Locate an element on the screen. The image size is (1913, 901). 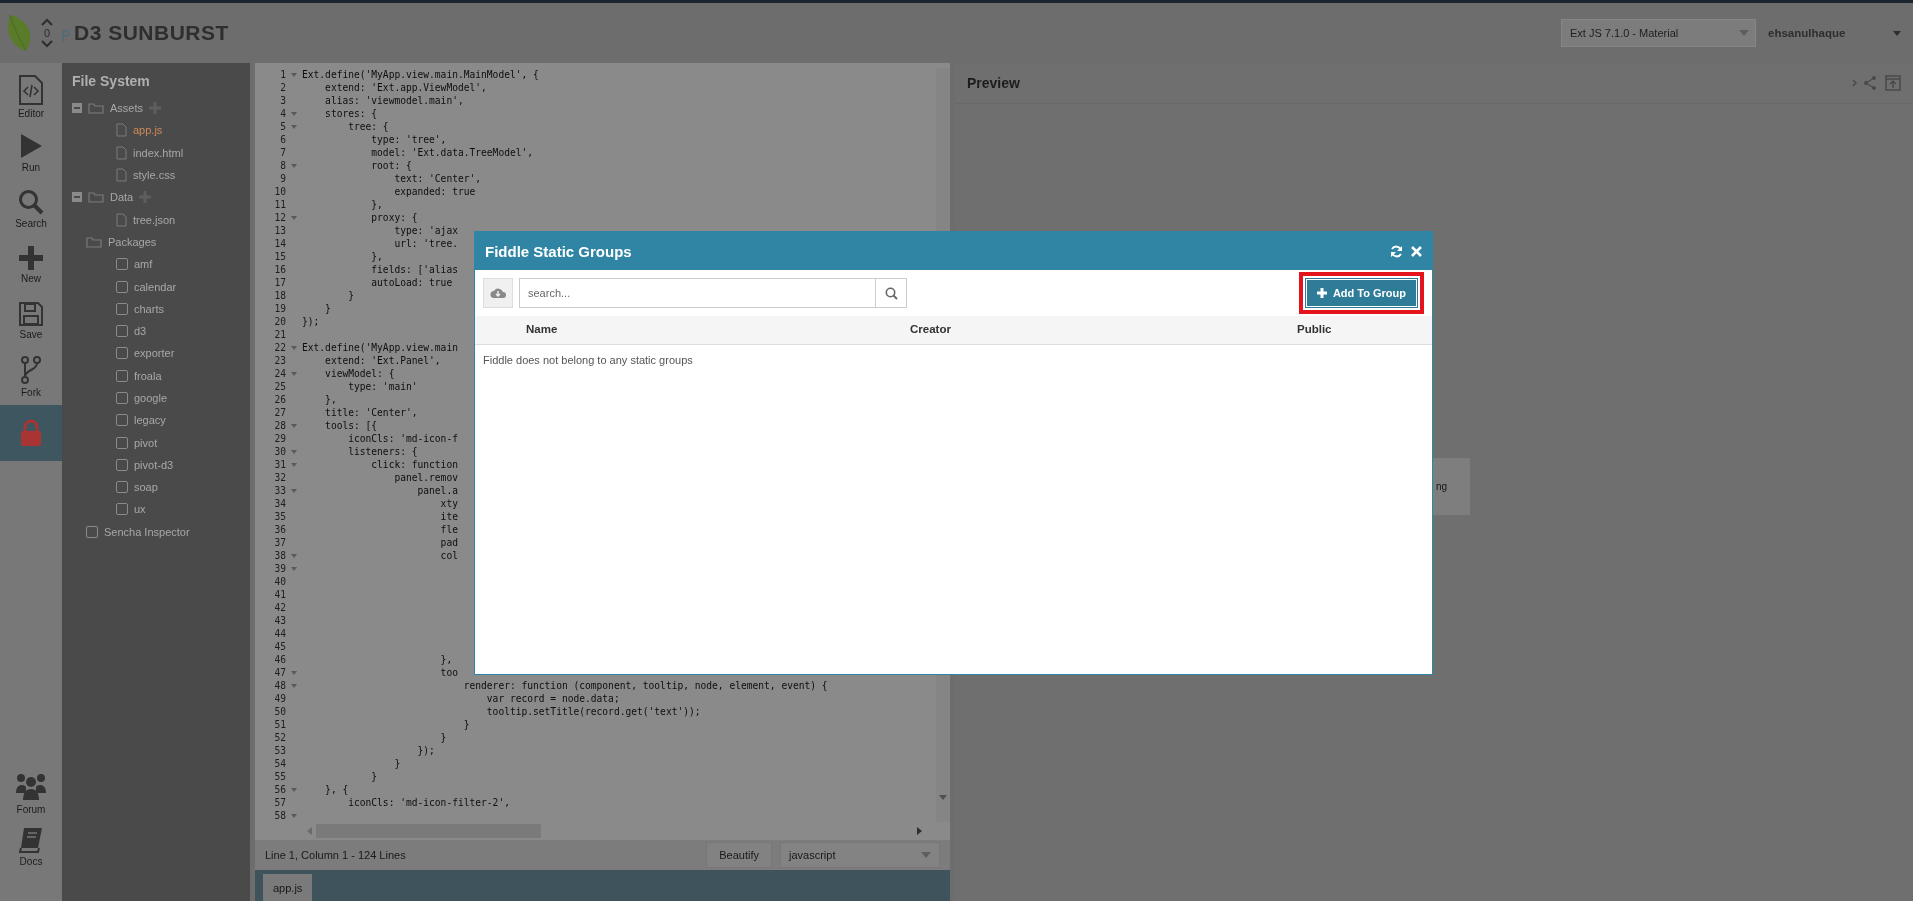
scroll-left-arrow-icon is located at coordinates (309, 831).